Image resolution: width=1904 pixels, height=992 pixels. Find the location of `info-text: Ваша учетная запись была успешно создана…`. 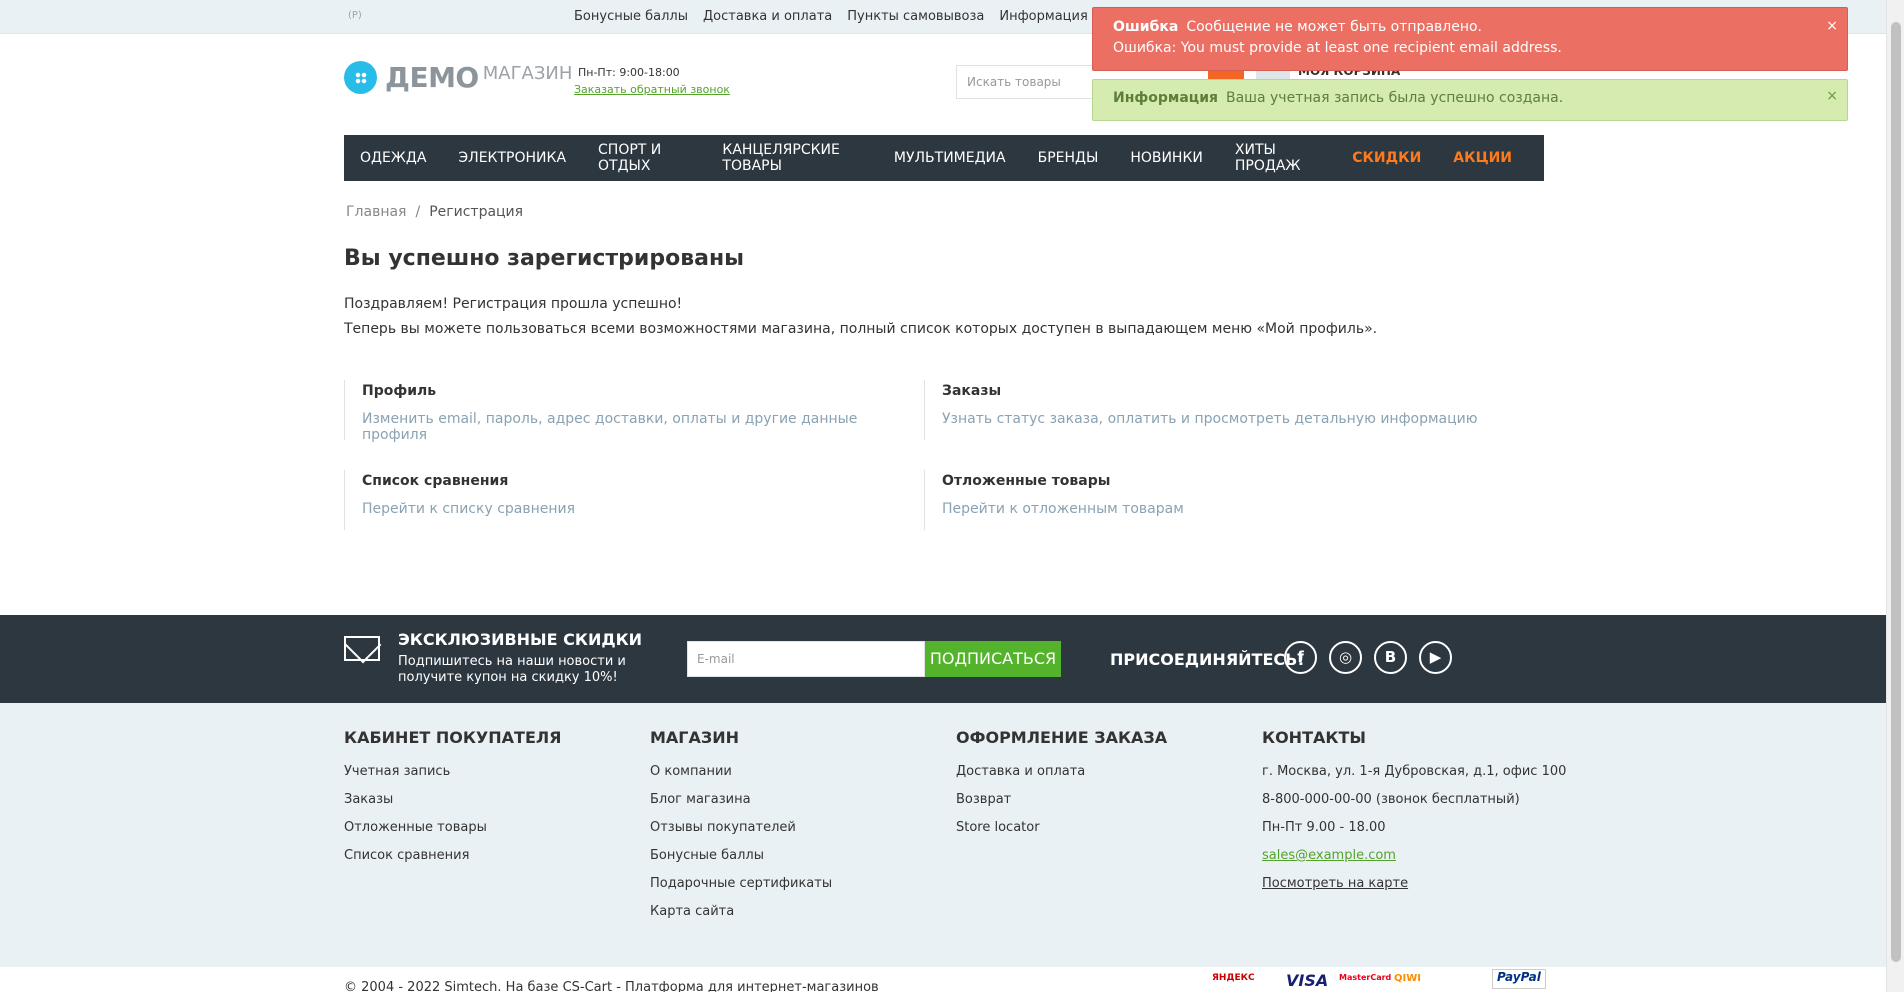

info-text: Ваша учетная запись была успешно создана… is located at coordinates (1395, 98).